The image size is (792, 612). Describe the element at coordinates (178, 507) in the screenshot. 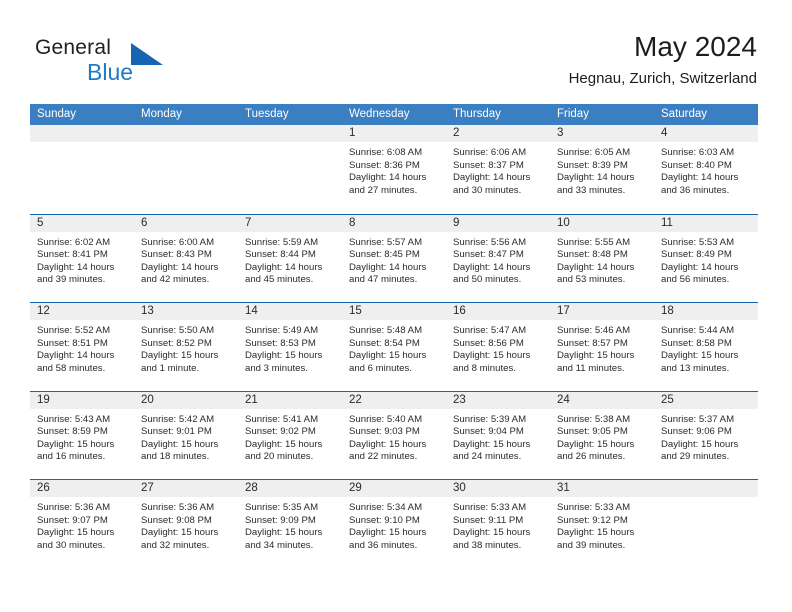

I see `sunrise-text: Sunrise: 5:36 AM` at that location.